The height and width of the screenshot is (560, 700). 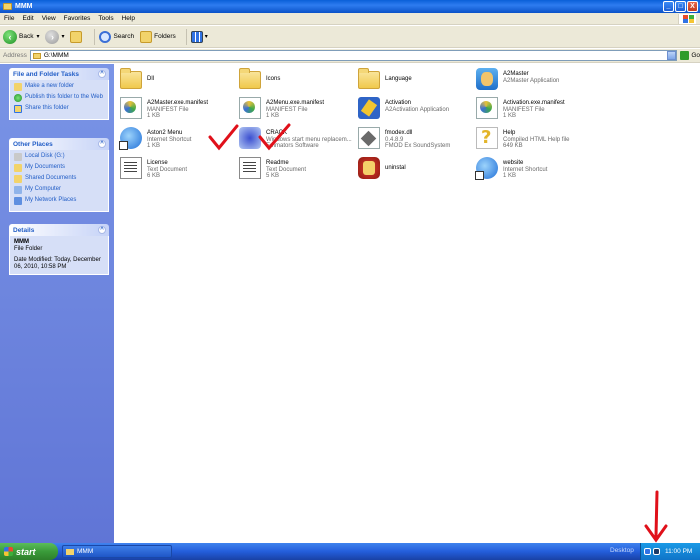 I want to click on file-item: Aston2 Menu Internet Shortcut 1 KB, so click(x=177, y=141).